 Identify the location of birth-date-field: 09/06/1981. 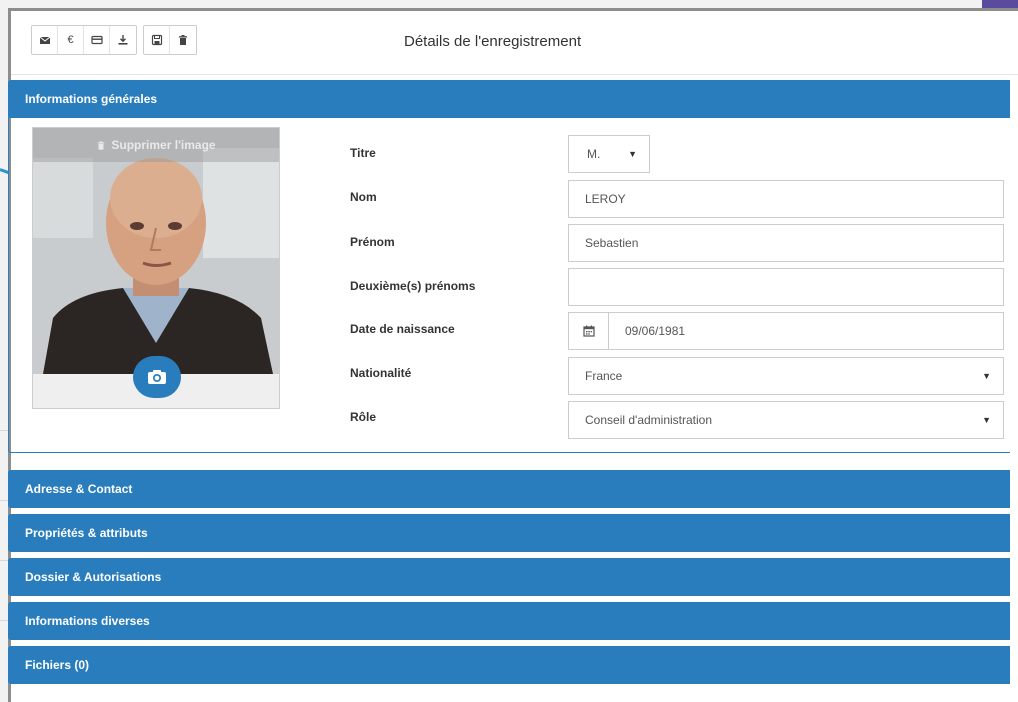
(786, 331).